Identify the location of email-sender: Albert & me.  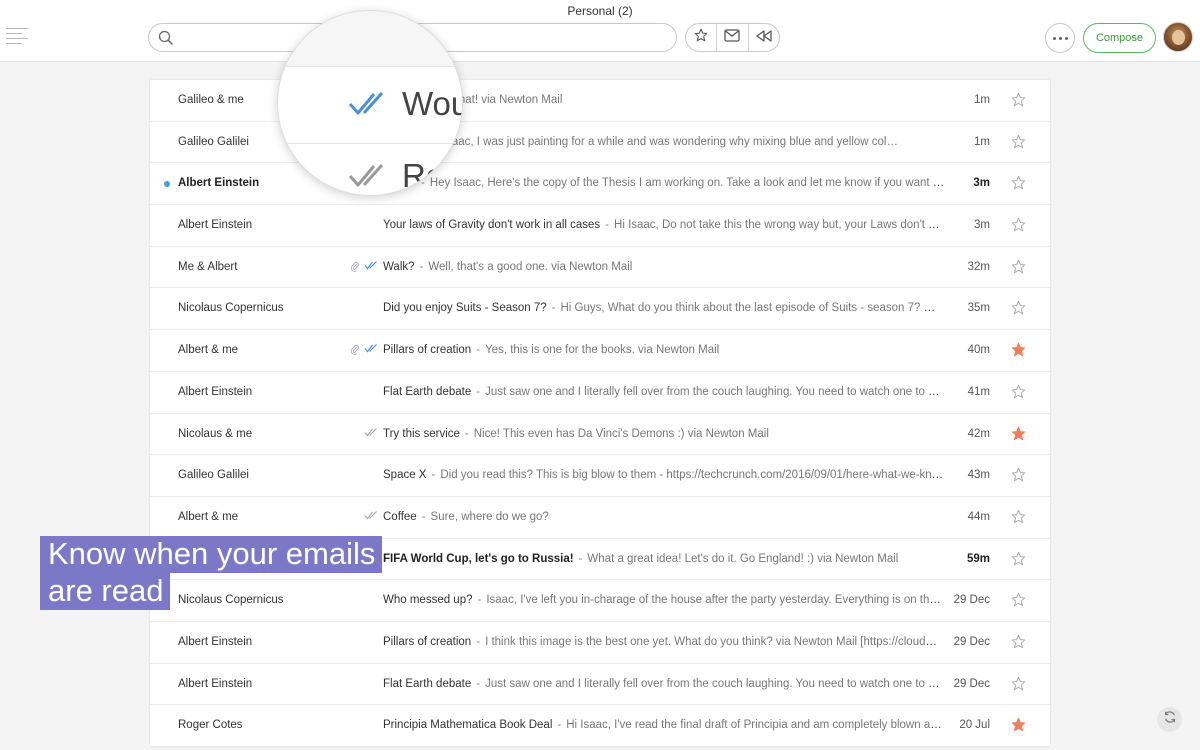
(208, 350).